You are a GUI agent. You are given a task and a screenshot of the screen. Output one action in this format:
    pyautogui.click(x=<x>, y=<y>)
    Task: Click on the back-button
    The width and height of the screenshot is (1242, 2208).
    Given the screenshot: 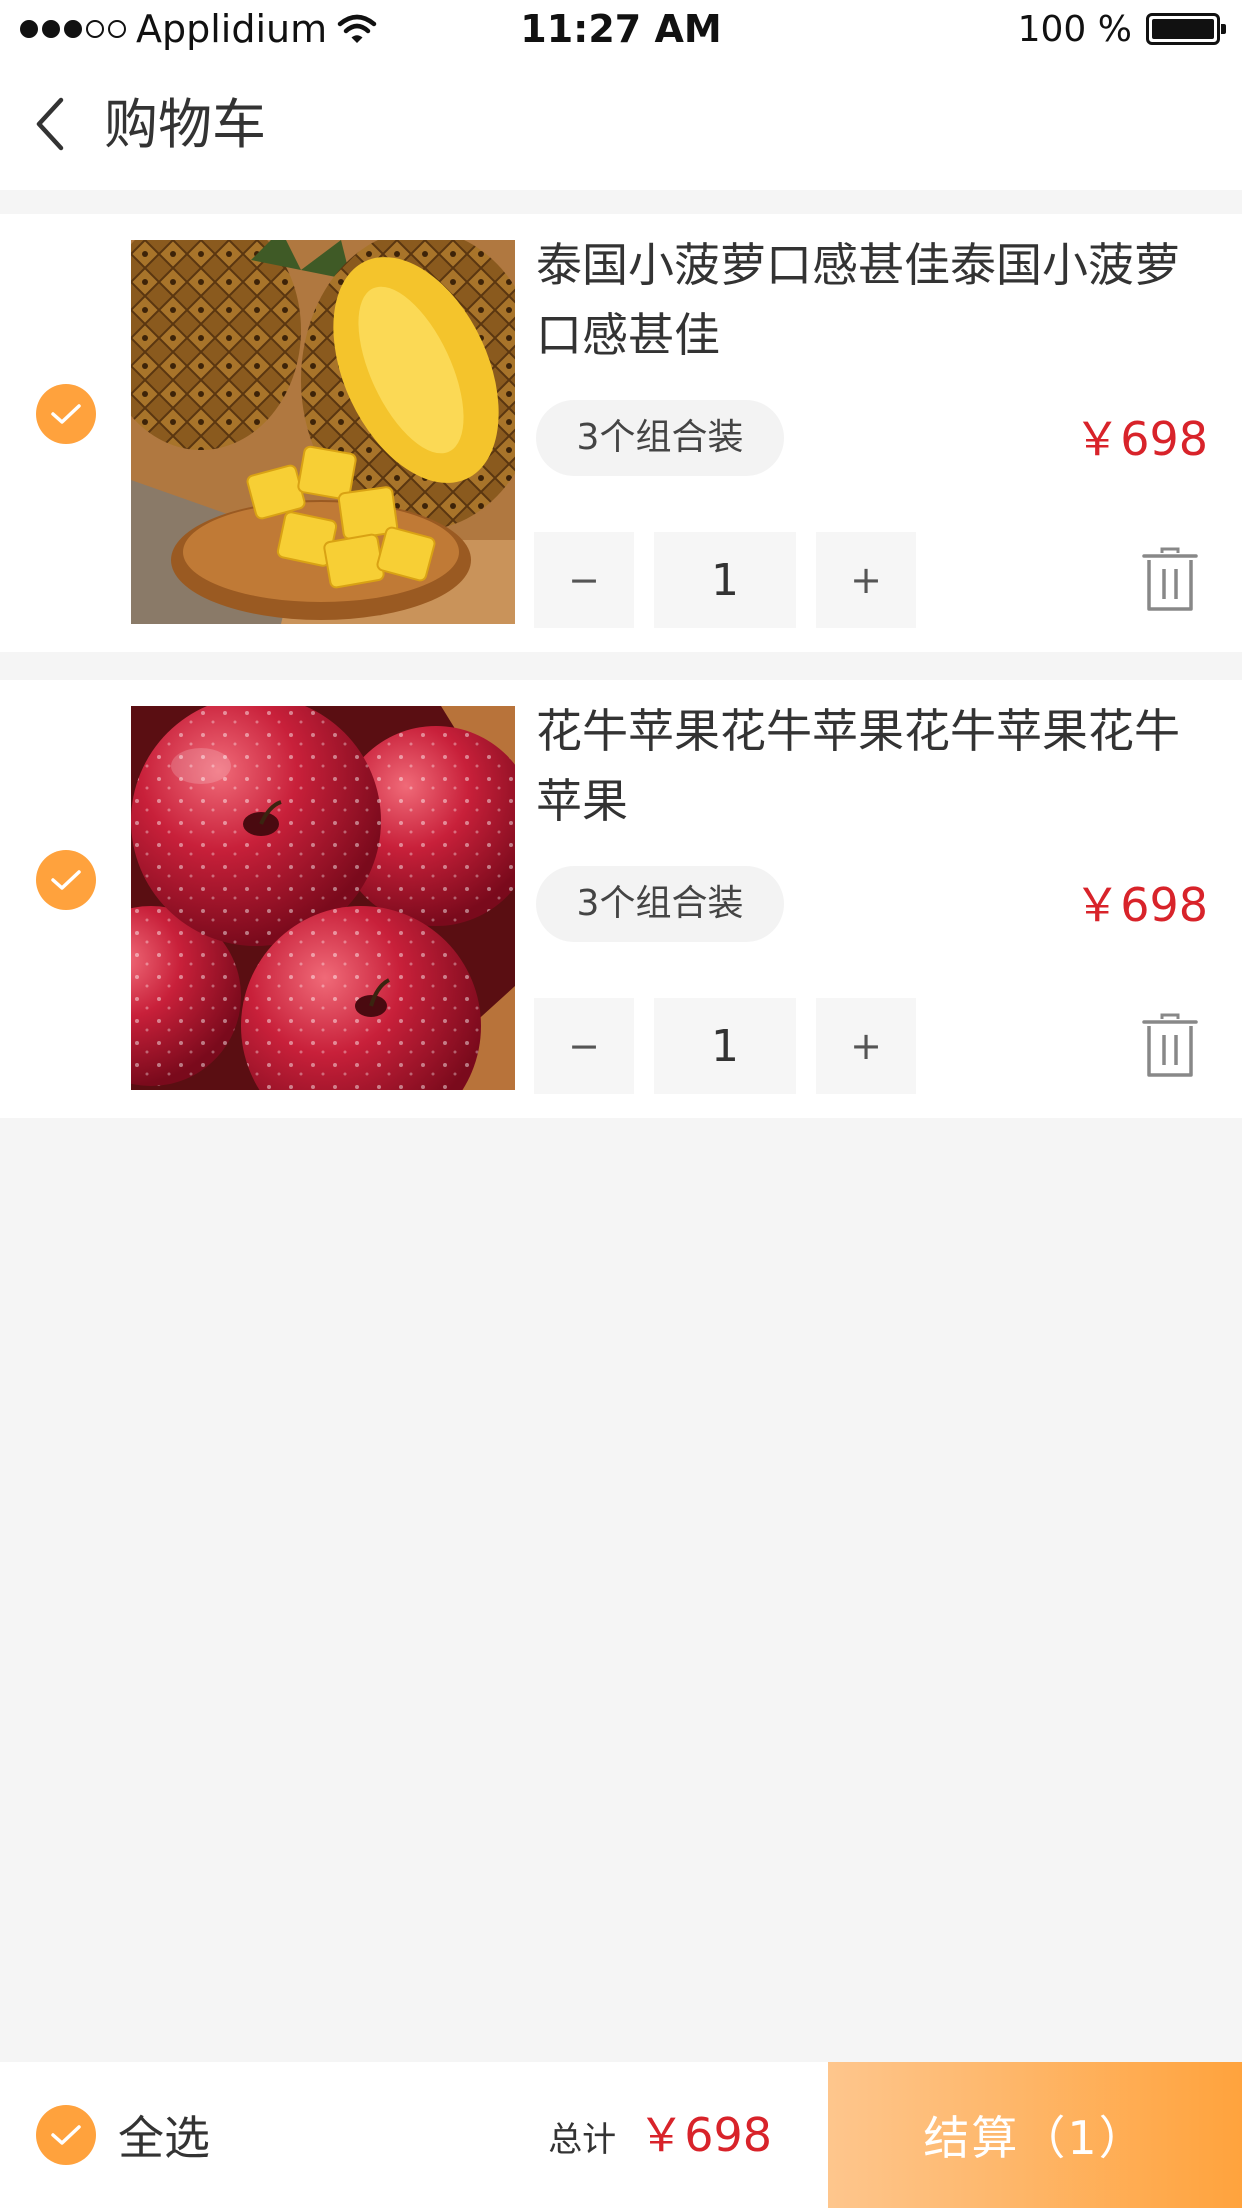 What is the action you would take?
    pyautogui.click(x=50, y=124)
    